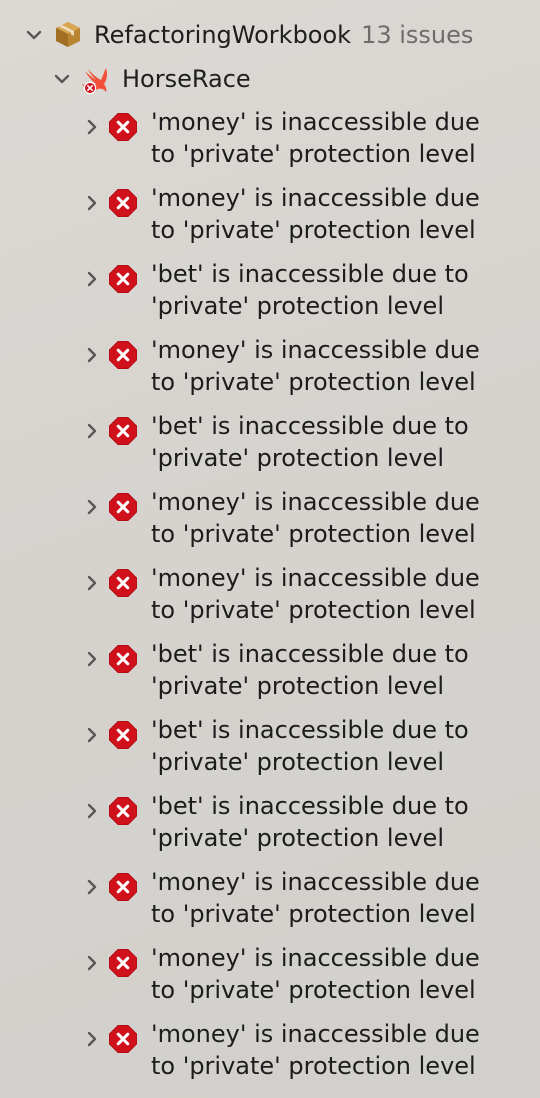 The height and width of the screenshot is (1098, 540). I want to click on issue-count: 13 issues, so click(417, 35).